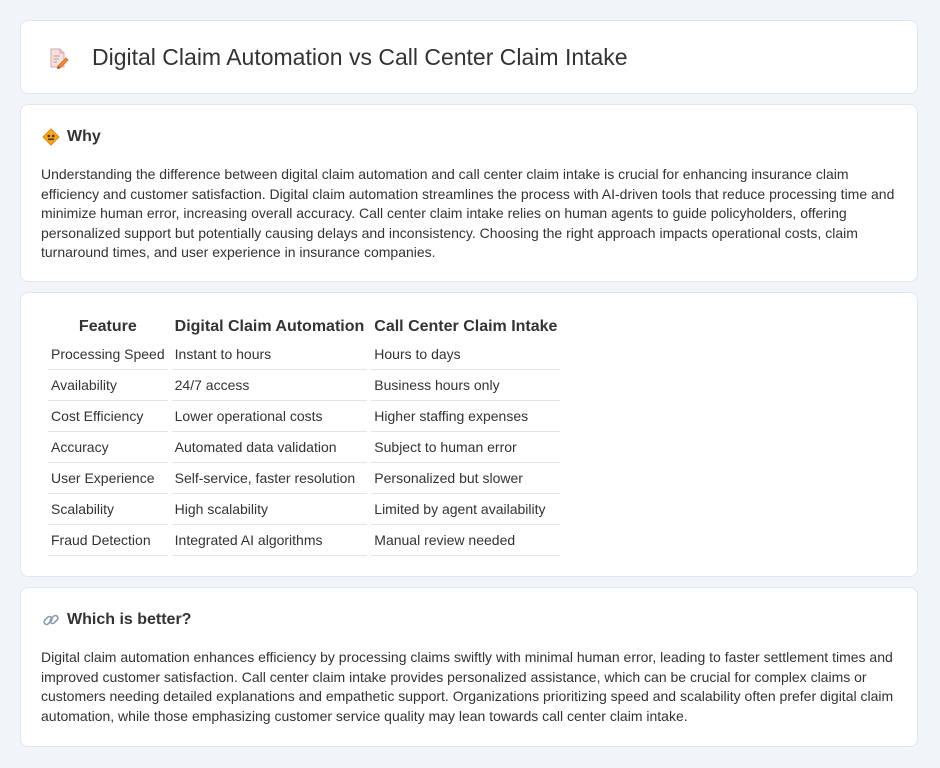 This screenshot has width=940, height=768. Describe the element at coordinates (108, 447) in the screenshot. I see `feature-cell: Accuracy` at that location.